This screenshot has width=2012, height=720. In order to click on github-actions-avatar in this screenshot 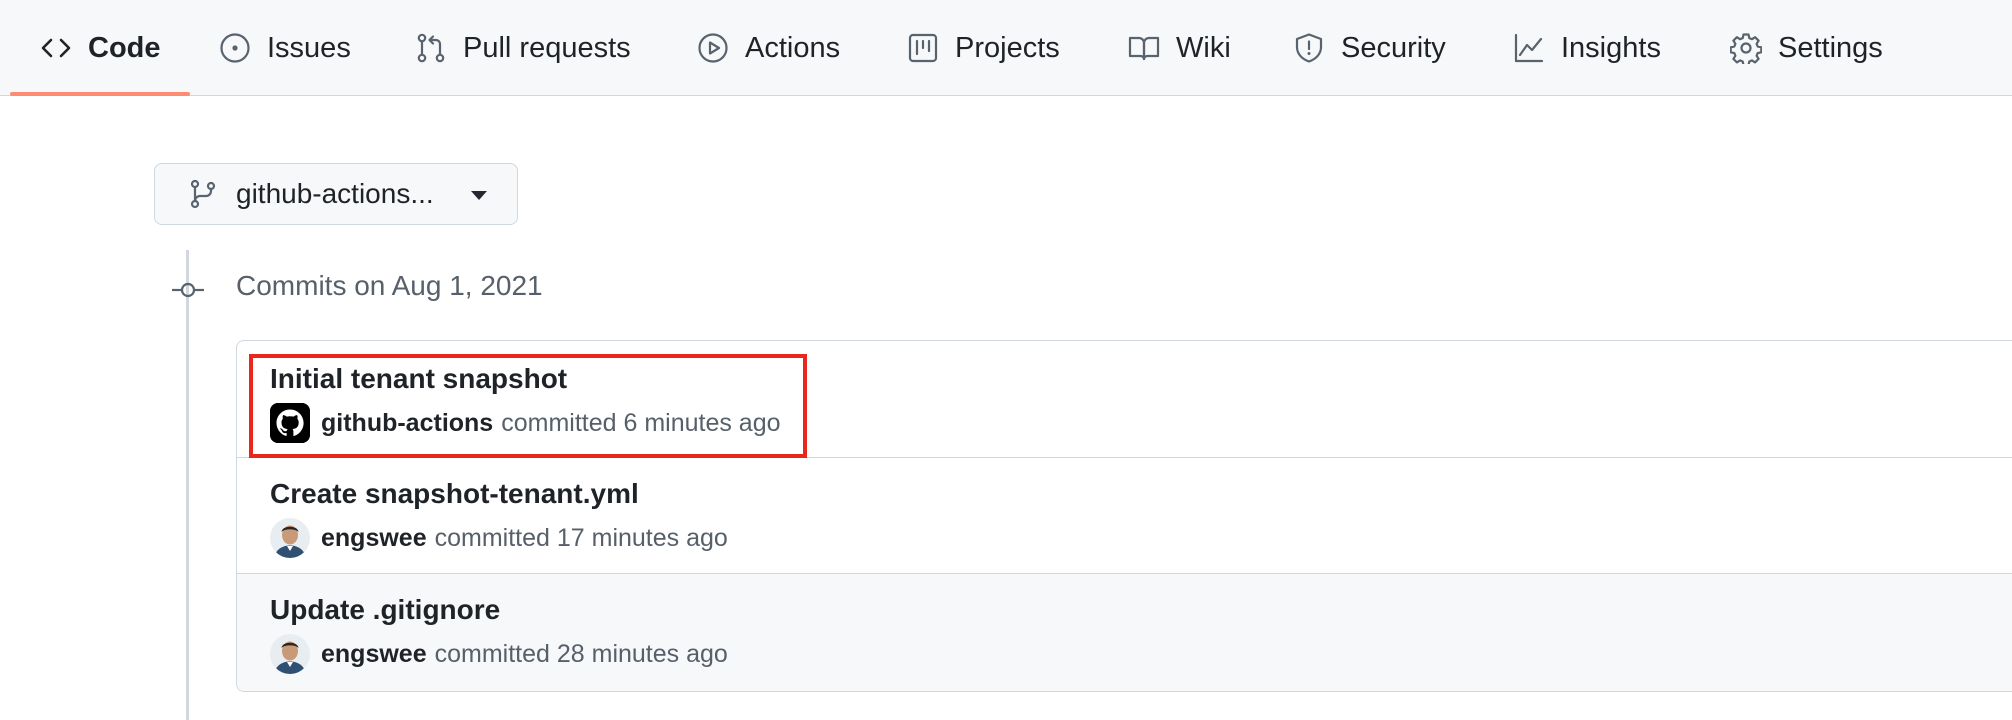, I will do `click(290, 423)`.